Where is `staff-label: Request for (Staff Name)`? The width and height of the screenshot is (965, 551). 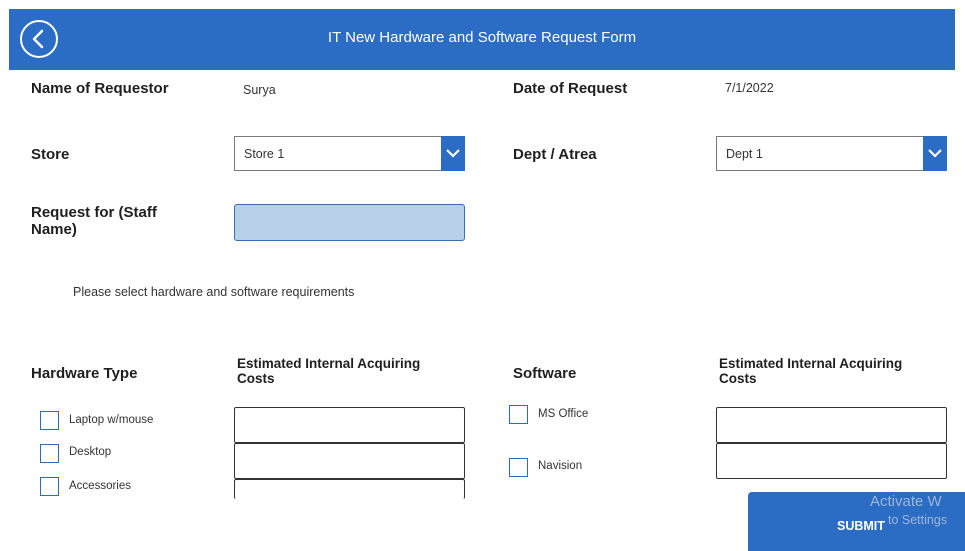
staff-label: Request for (Staff Name) is located at coordinates (94, 221).